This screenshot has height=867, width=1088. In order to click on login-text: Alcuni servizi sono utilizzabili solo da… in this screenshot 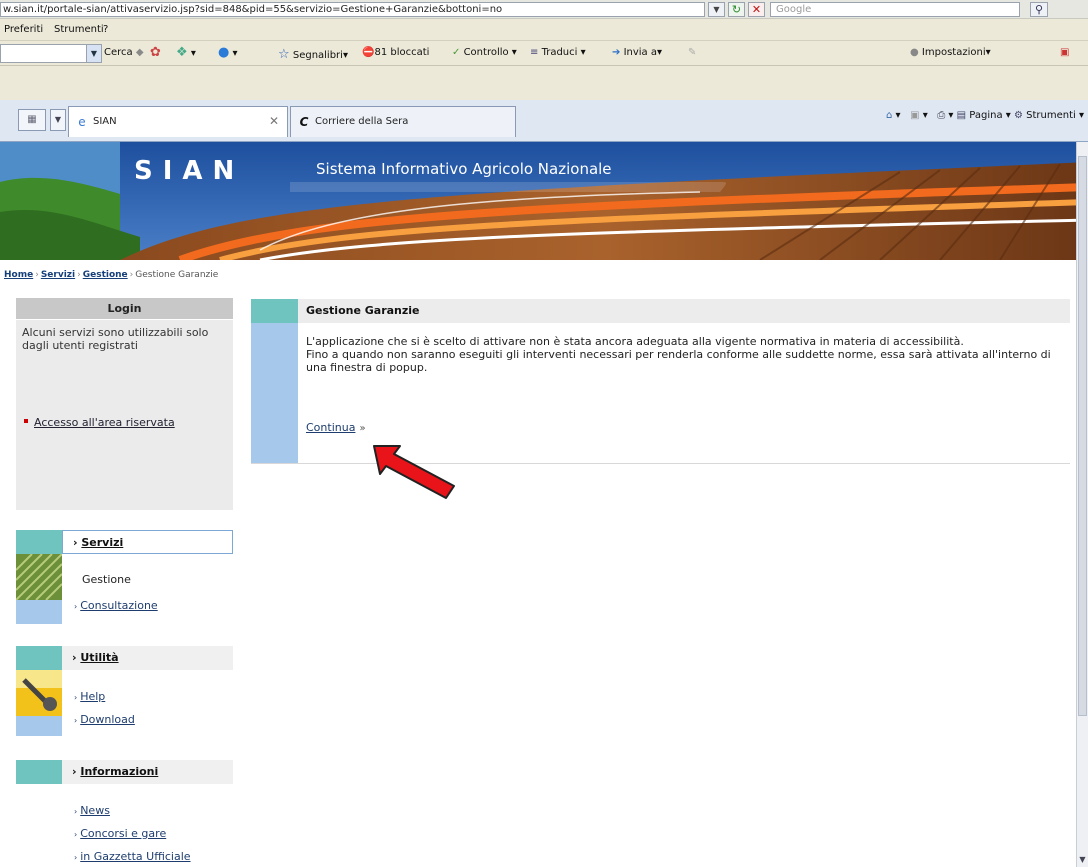, I will do `click(115, 339)`.